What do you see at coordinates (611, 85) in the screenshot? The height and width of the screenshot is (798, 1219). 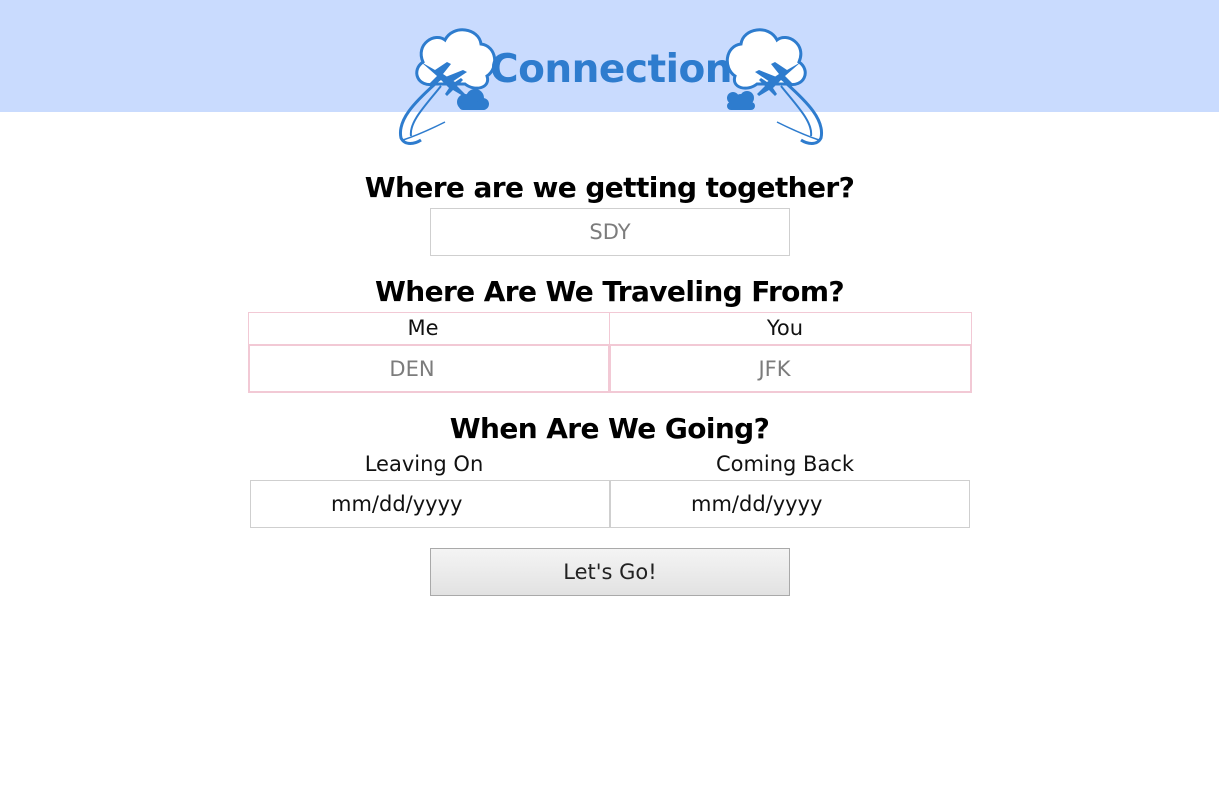 I see `logo: Connection` at bounding box center [611, 85].